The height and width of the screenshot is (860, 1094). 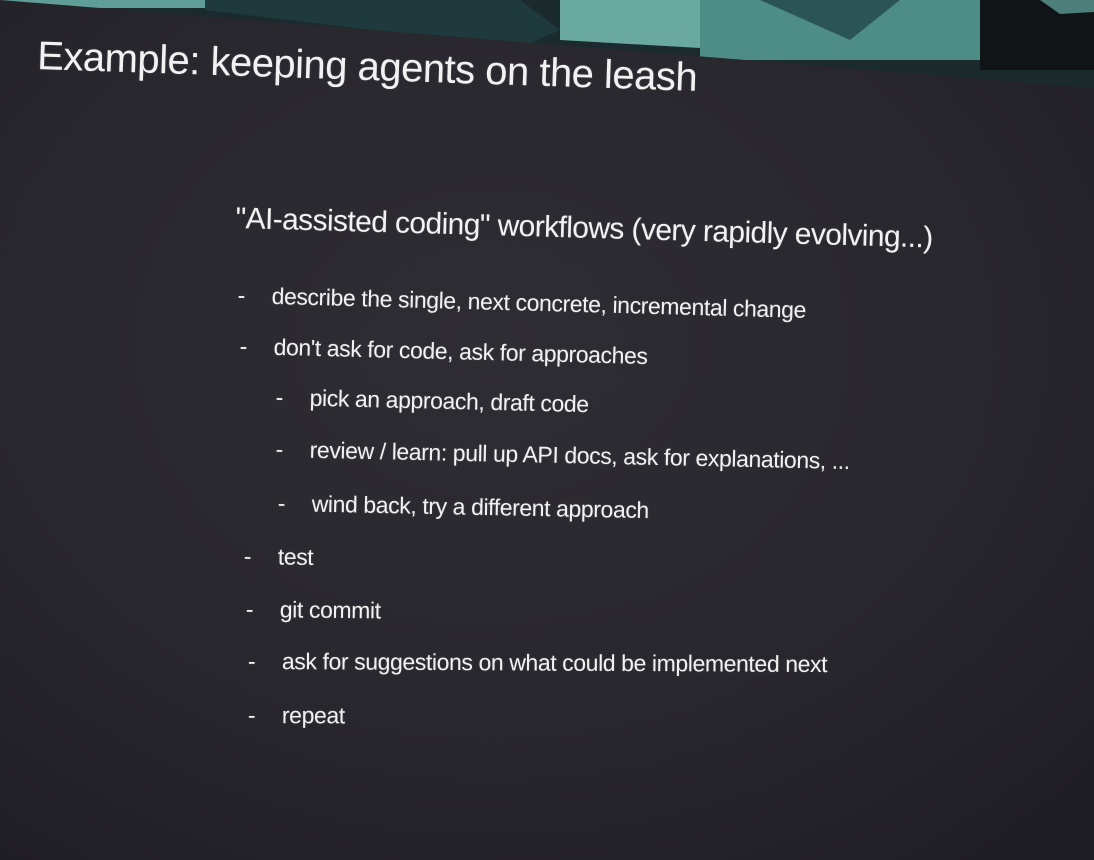 I want to click on sub-bullet-pick-approach: - pick an approach, draft code, so click(x=432, y=401).